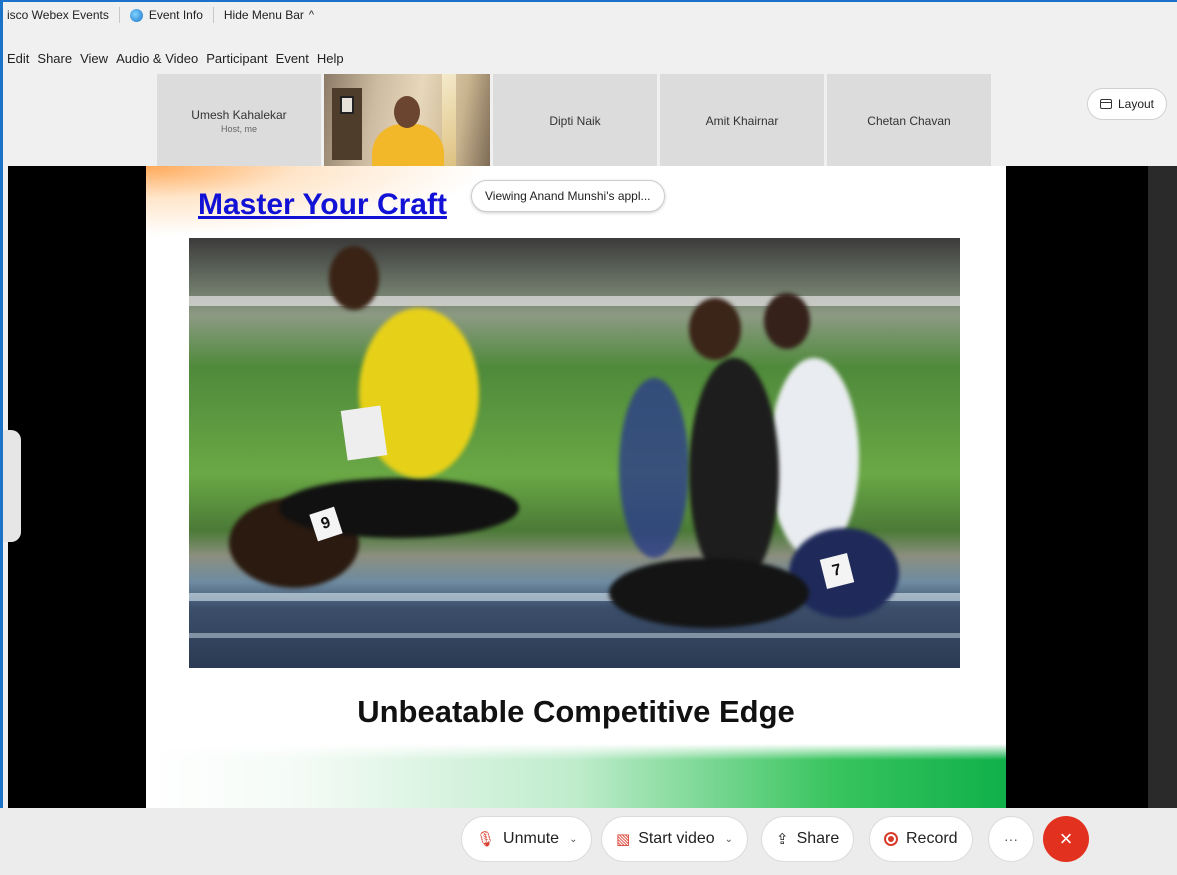 This screenshot has width=1177, height=875. Describe the element at coordinates (407, 112) in the screenshot. I see `person-avatar` at that location.